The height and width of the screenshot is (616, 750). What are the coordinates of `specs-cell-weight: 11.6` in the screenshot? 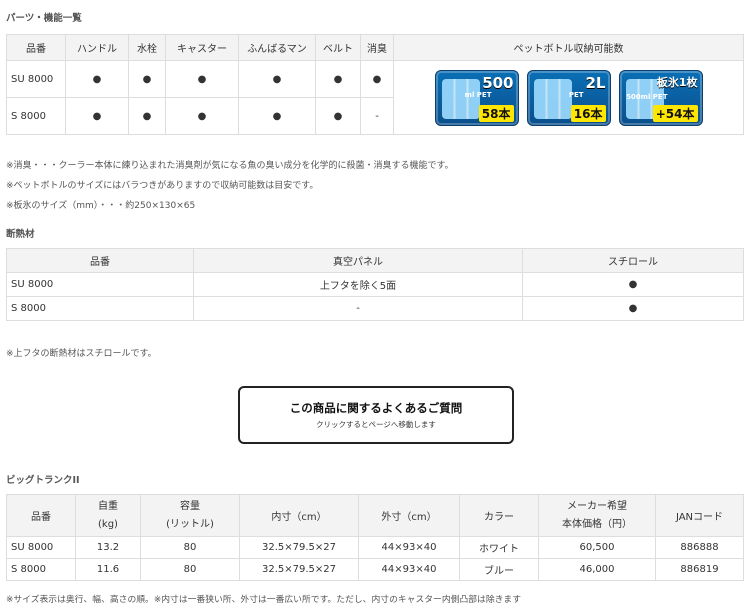 It's located at (108, 569).